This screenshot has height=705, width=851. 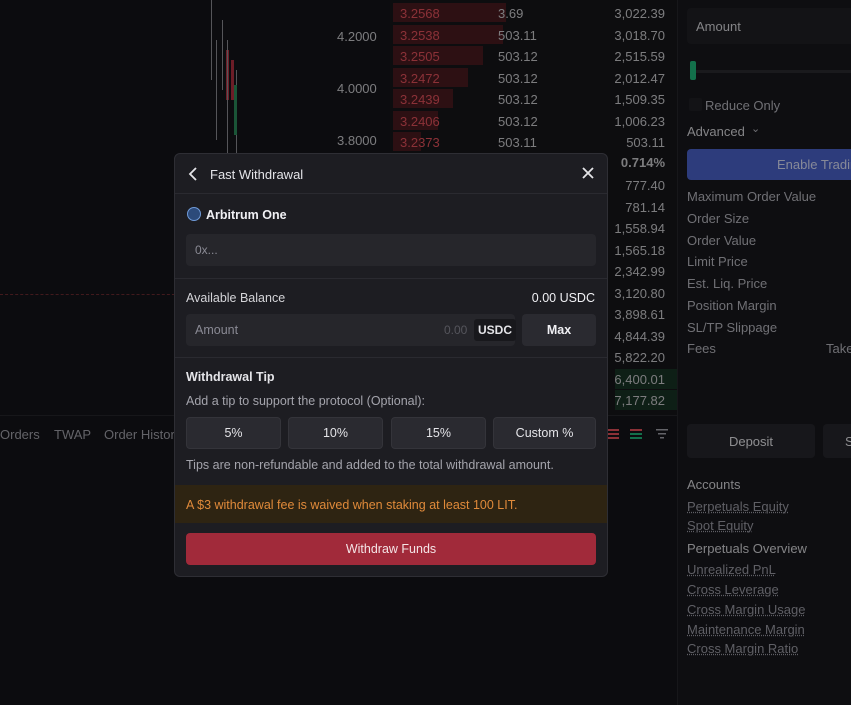 What do you see at coordinates (335, 433) in the screenshot?
I see `tip-10-button: 10%` at bounding box center [335, 433].